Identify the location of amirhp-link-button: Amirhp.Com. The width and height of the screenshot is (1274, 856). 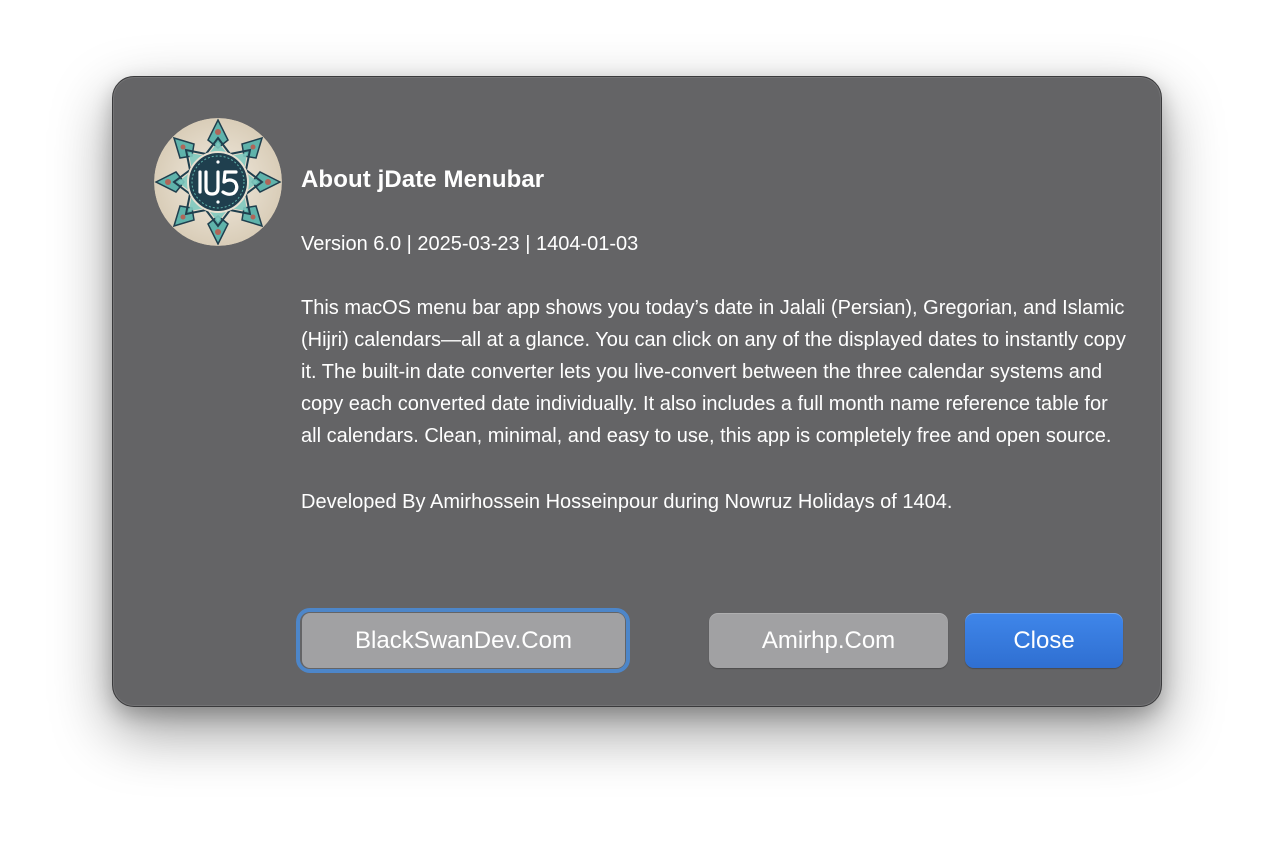
(828, 640).